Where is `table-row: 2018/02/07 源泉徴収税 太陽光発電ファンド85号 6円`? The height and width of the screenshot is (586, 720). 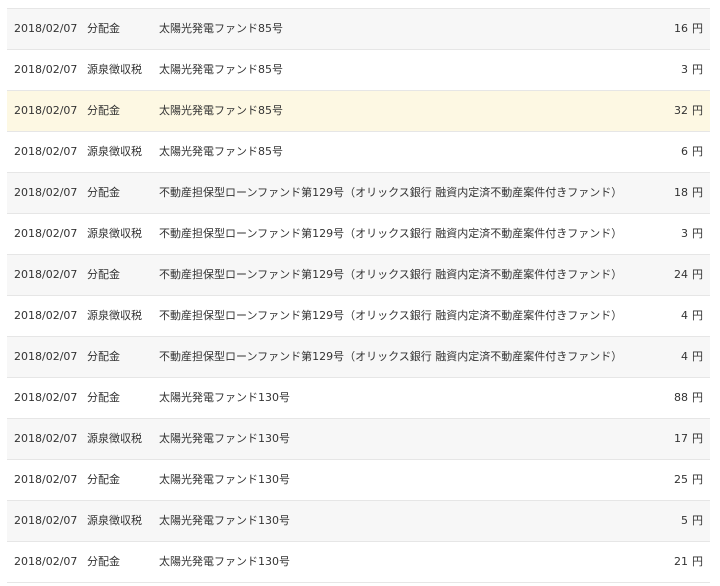
table-row: 2018/02/07 源泉徴収税 太陽光発電ファンド85号 6円 is located at coordinates (358, 152).